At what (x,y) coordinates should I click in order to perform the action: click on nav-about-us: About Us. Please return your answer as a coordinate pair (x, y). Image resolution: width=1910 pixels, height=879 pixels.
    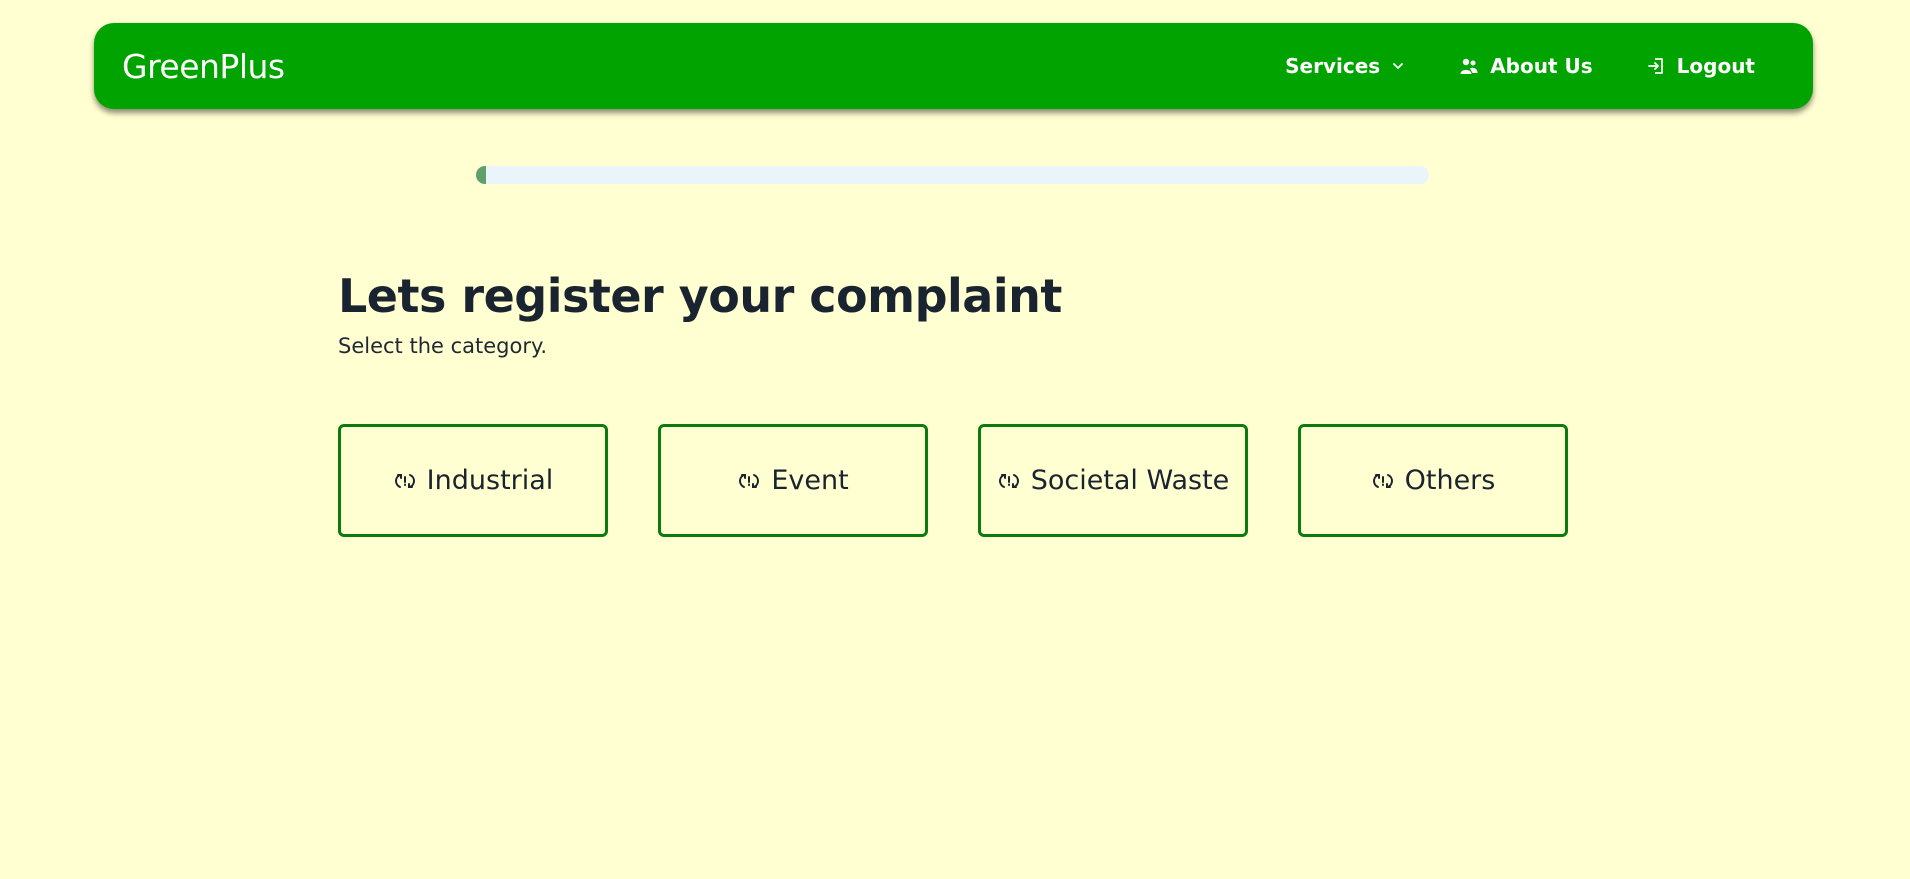
    Looking at the image, I should click on (1525, 66).